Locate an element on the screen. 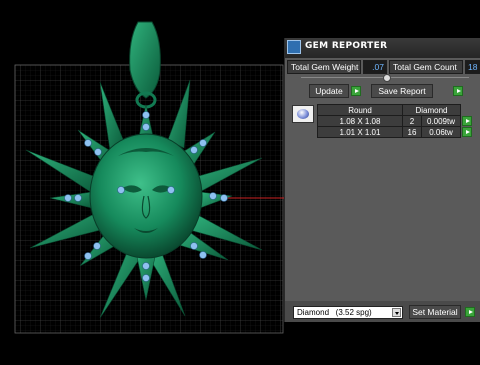 This screenshot has width=480, height=365. total-gem-weight-label: Total Gem Weight is located at coordinates (324, 67).